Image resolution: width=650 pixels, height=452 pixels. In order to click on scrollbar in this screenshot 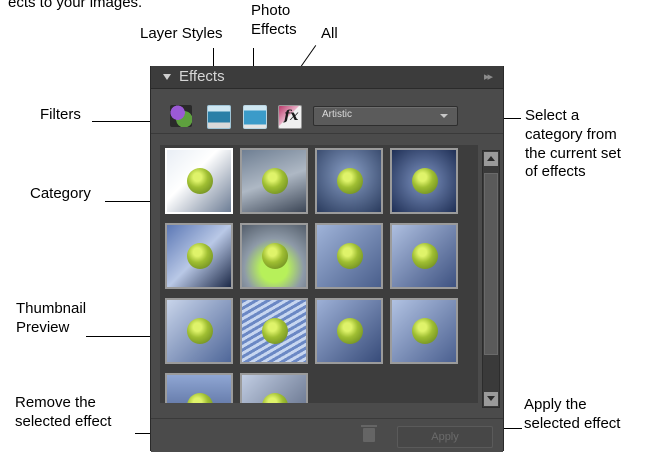, I will do `click(491, 279)`.